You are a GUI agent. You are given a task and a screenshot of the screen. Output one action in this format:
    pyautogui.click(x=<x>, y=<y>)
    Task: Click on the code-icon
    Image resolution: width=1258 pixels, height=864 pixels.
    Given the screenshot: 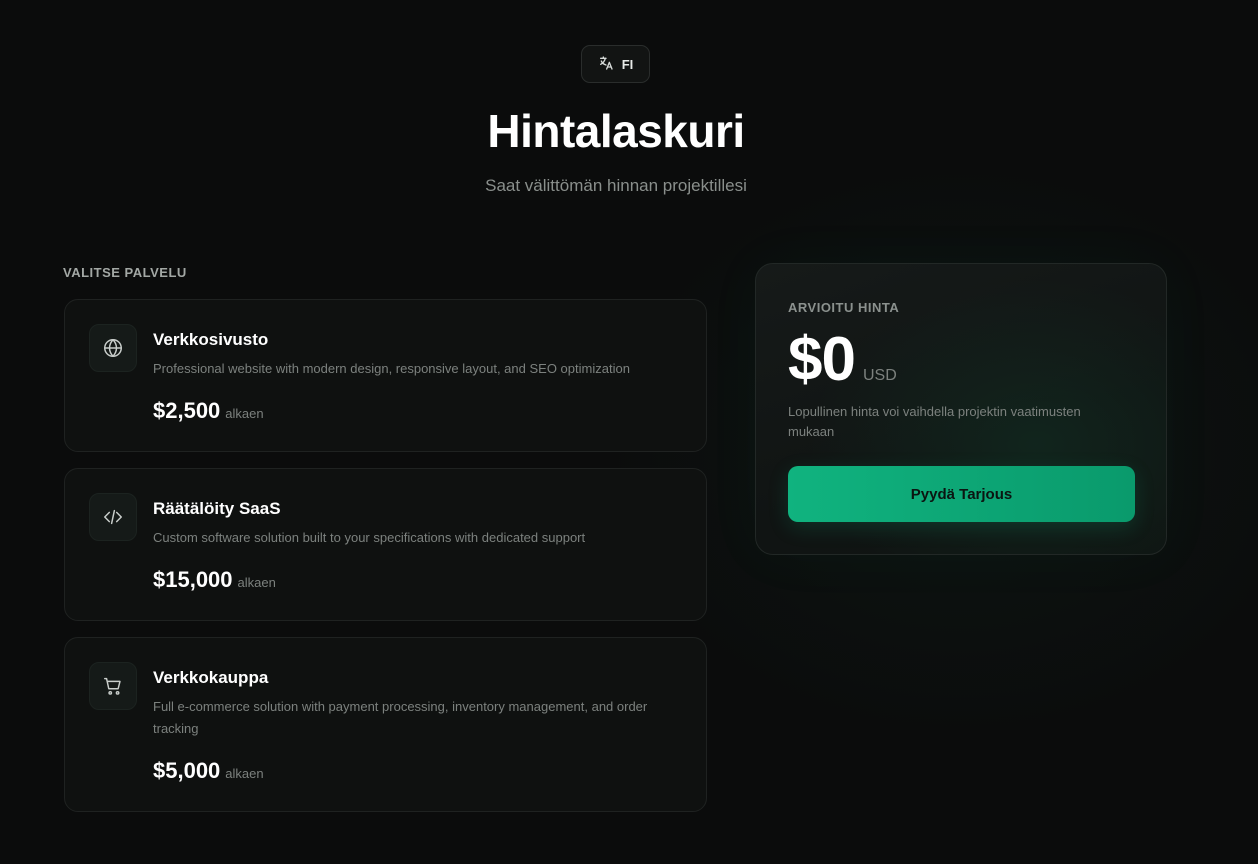 What is the action you would take?
    pyautogui.click(x=113, y=517)
    